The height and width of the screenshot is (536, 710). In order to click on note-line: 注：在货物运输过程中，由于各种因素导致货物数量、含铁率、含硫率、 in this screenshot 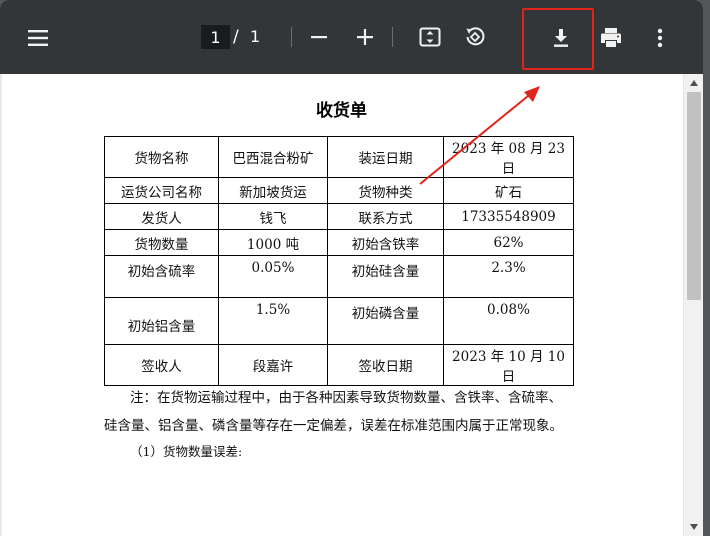, I will do `click(346, 398)`.